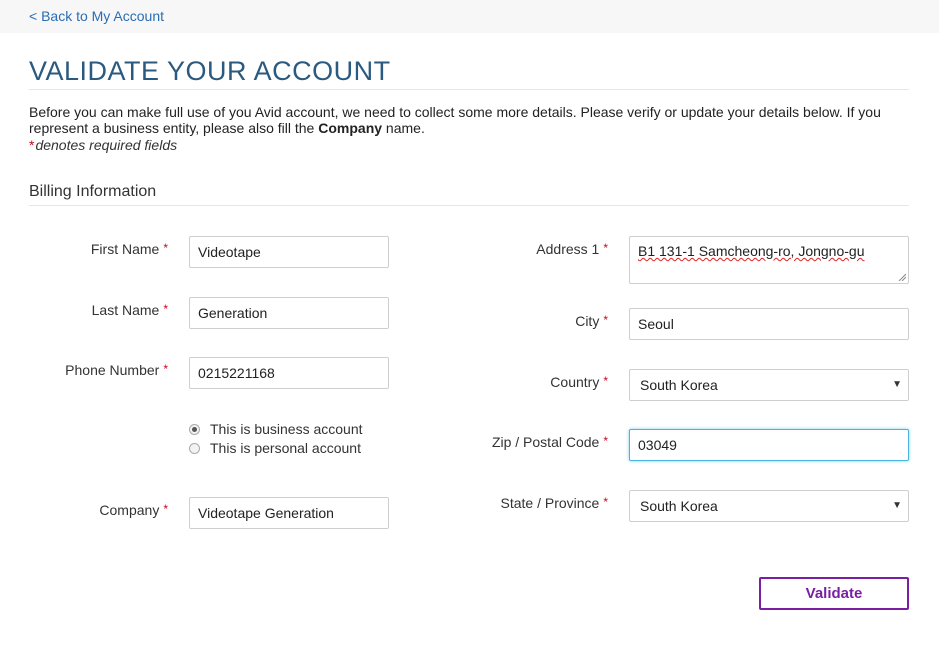 Image resolution: width=939 pixels, height=650 pixels. Describe the element at coordinates (116, 370) in the screenshot. I see `phone-label: Phone Number *` at that location.